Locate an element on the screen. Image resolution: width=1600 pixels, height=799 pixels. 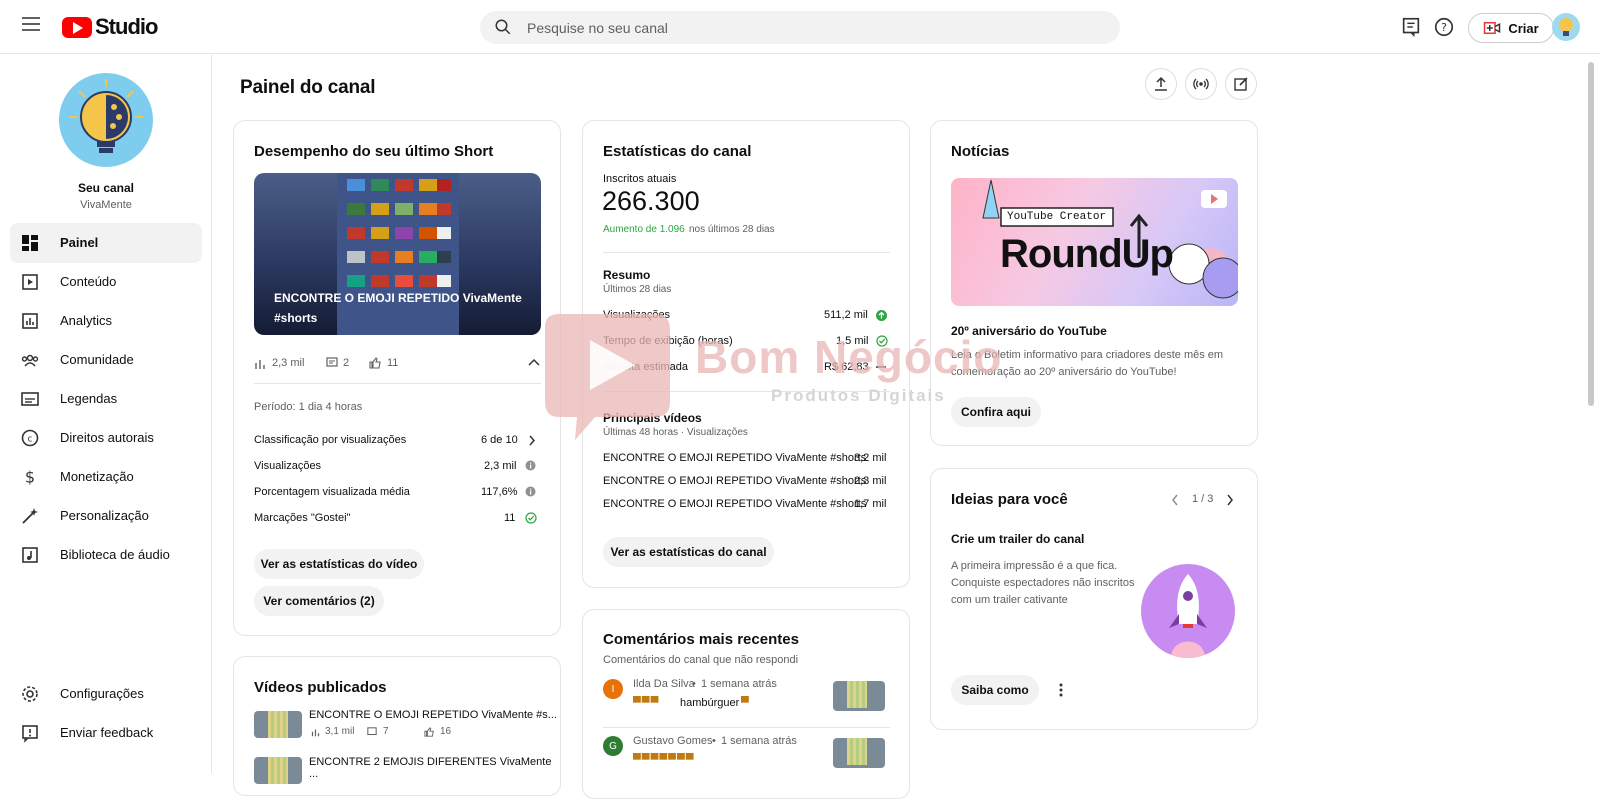
metric-label: Visualizações is located at coordinates (288, 466).